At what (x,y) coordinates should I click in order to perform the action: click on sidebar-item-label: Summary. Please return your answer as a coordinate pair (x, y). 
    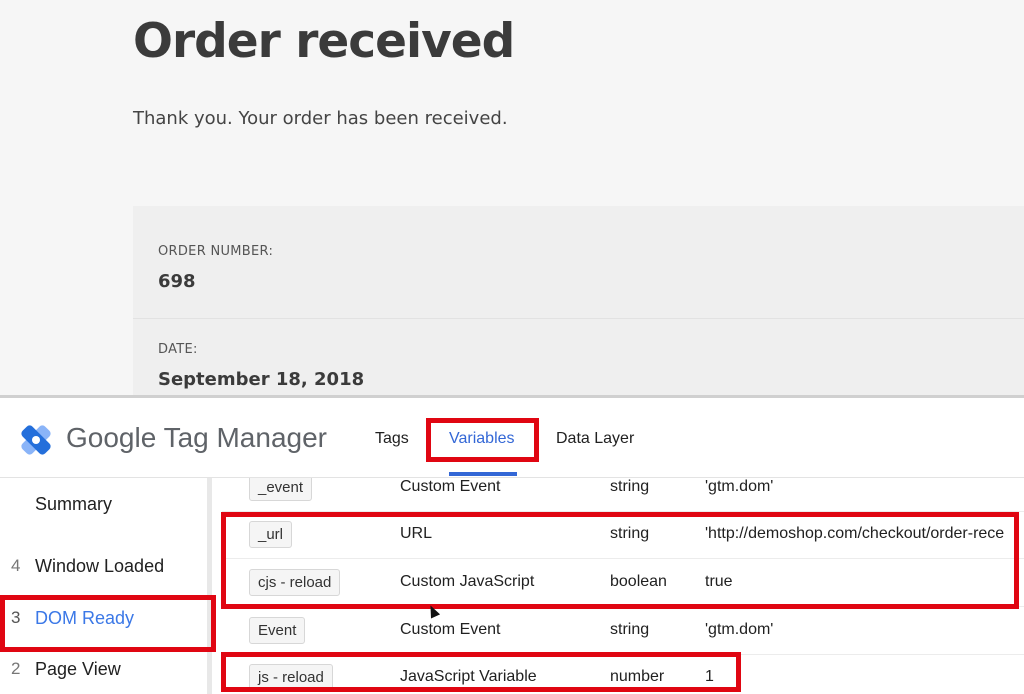
    Looking at the image, I should click on (74, 504).